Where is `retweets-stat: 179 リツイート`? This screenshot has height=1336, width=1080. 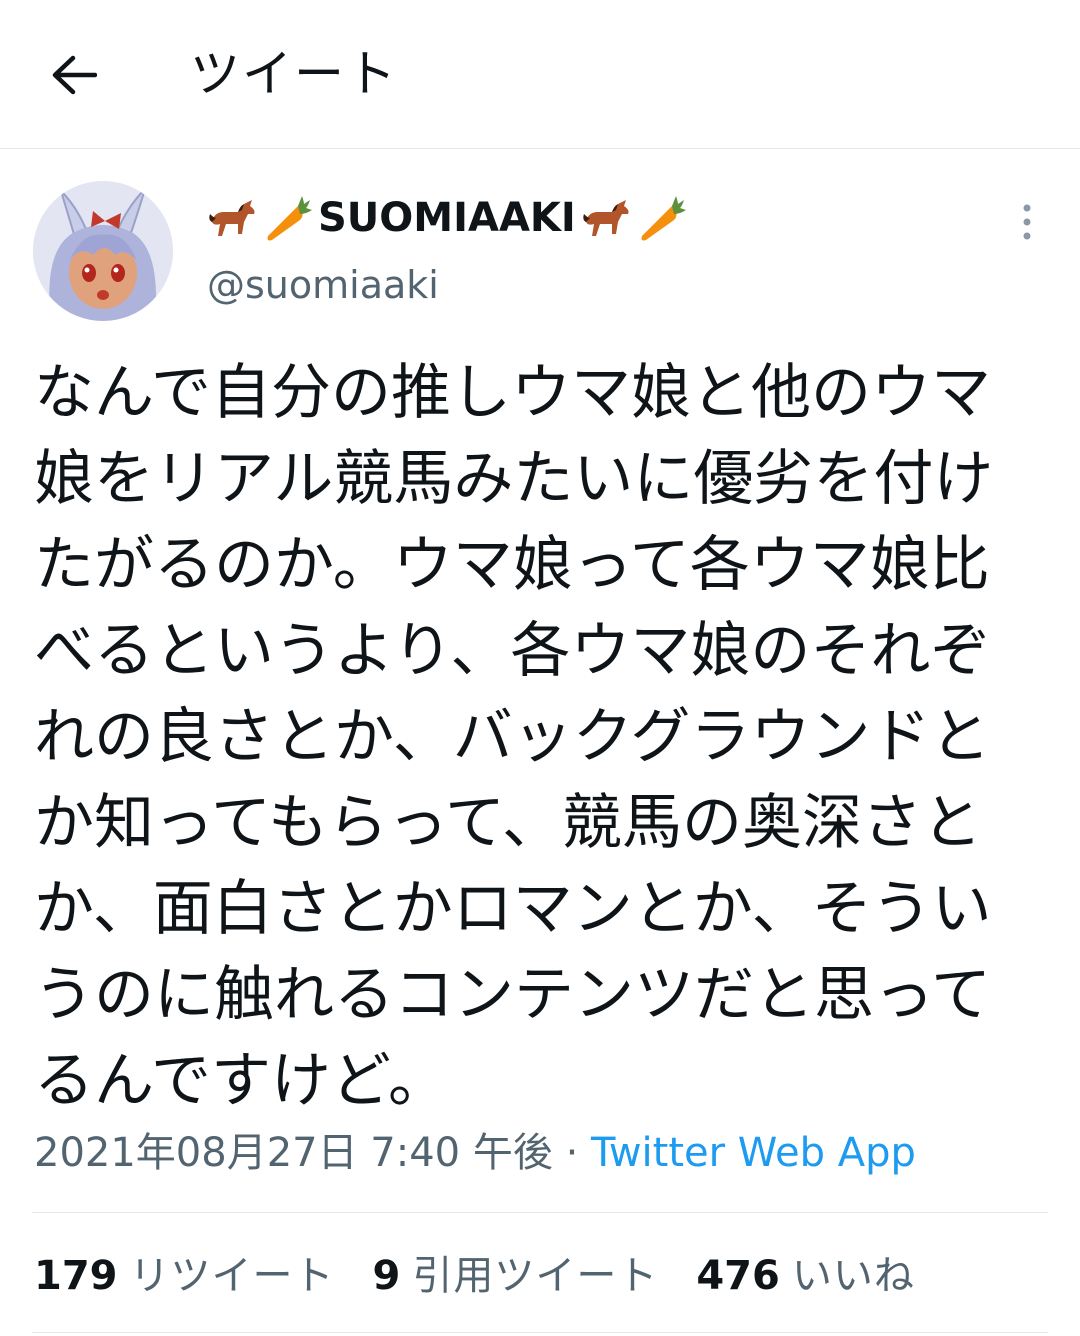 retweets-stat: 179 リツイート is located at coordinates (184, 1272).